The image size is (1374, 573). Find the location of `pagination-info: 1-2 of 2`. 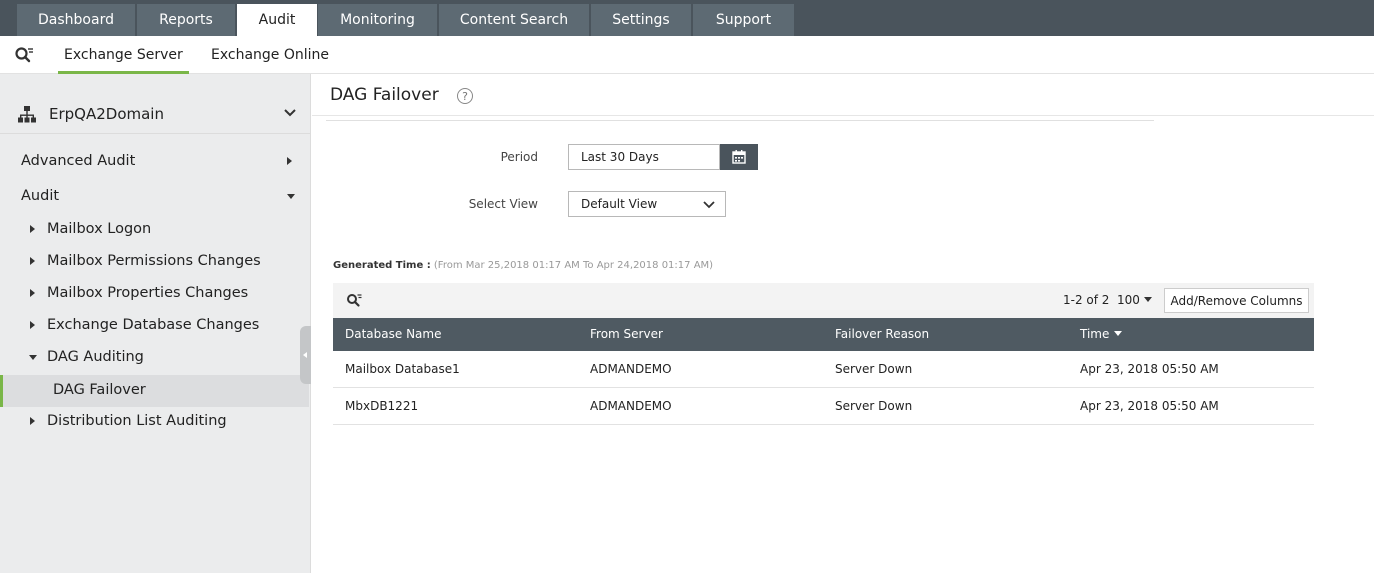

pagination-info: 1-2 of 2 is located at coordinates (1086, 300).